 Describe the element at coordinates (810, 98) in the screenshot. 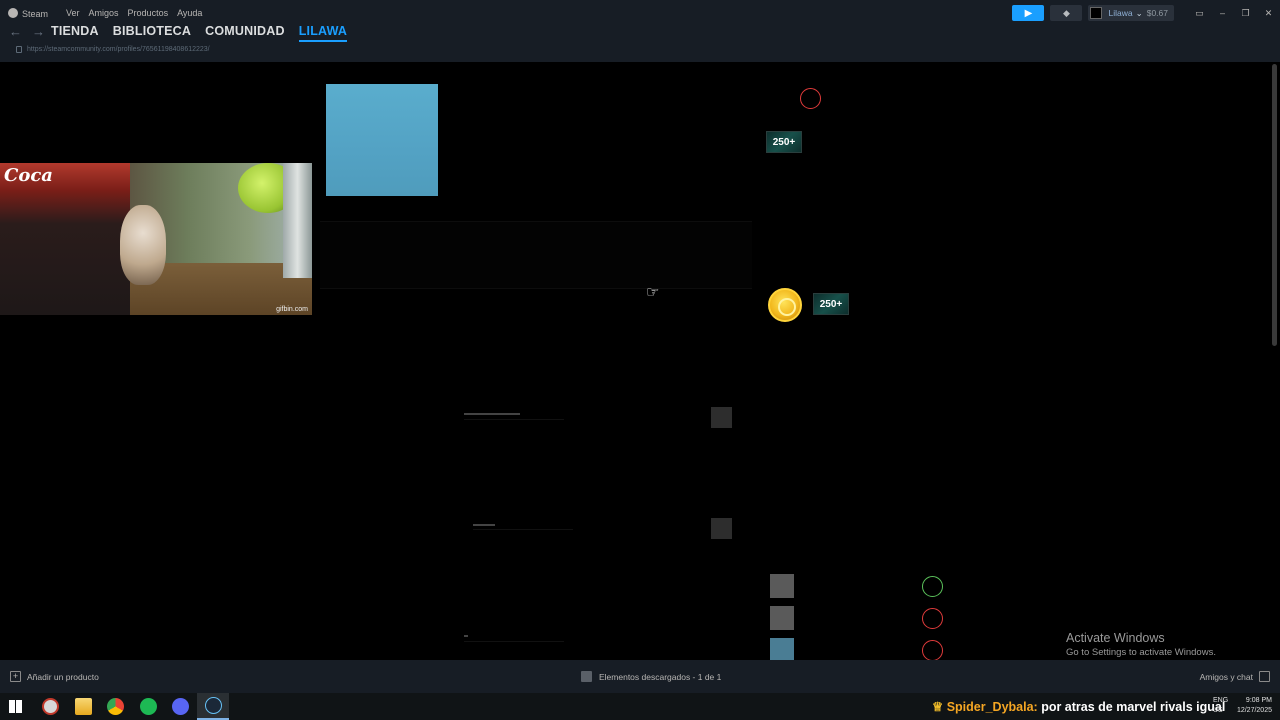

I see `status-ring-icon` at that location.